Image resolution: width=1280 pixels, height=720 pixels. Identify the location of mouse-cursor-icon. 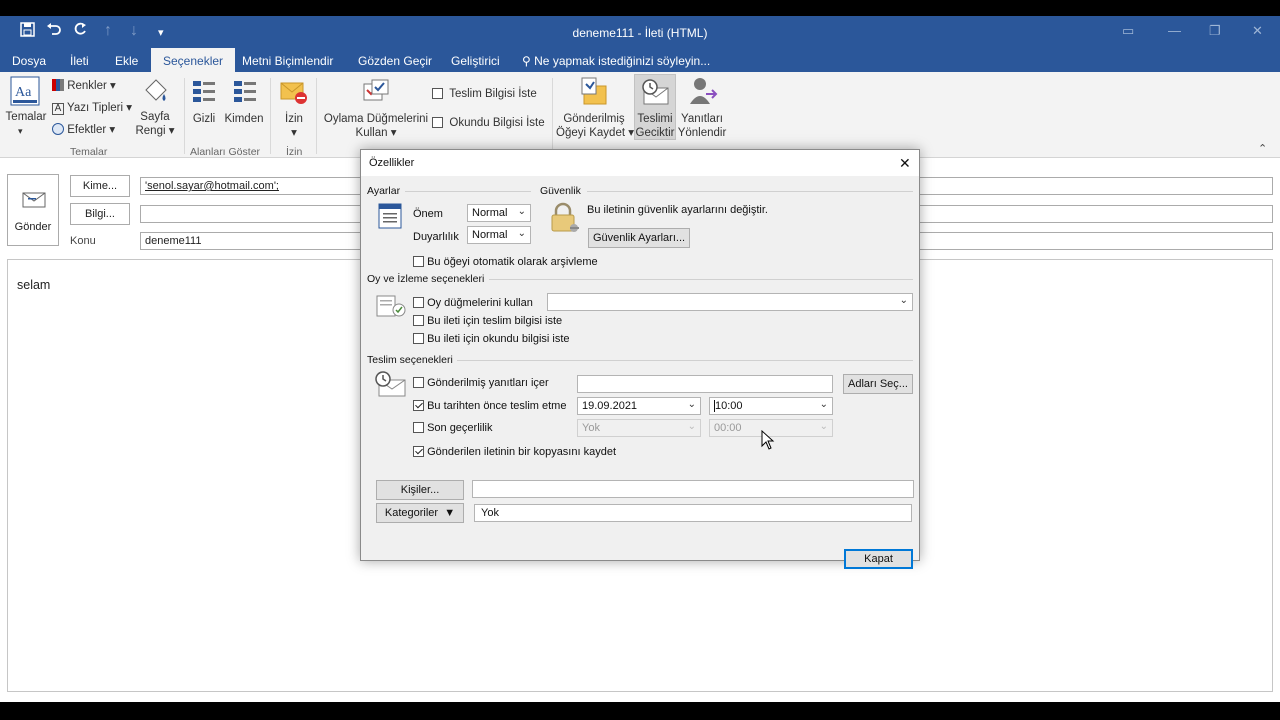
(768, 441).